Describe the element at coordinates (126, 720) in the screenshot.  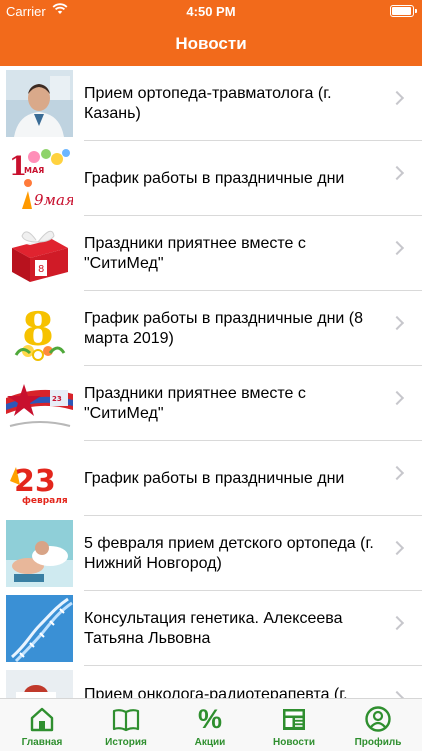
I see `book-icon` at that location.